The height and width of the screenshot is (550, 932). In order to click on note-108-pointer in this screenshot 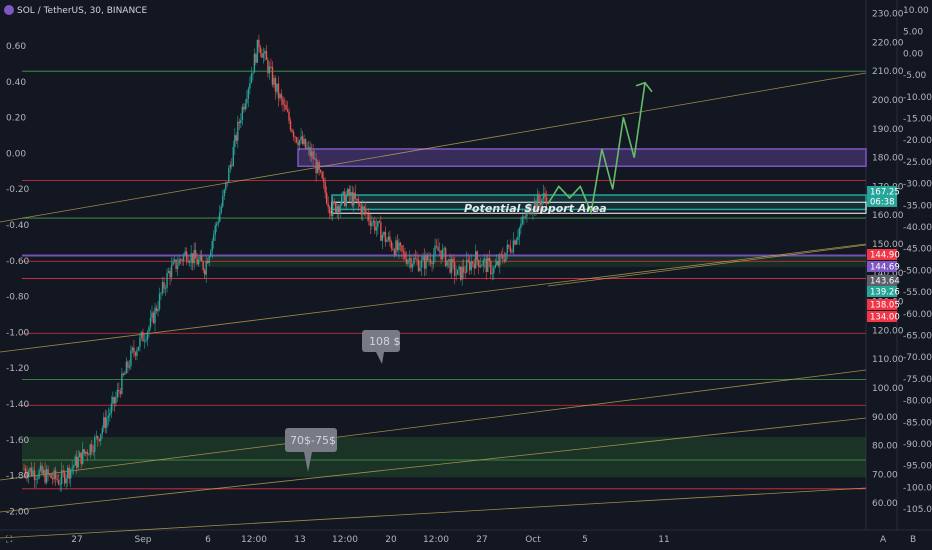, I will do `click(380, 358)`.